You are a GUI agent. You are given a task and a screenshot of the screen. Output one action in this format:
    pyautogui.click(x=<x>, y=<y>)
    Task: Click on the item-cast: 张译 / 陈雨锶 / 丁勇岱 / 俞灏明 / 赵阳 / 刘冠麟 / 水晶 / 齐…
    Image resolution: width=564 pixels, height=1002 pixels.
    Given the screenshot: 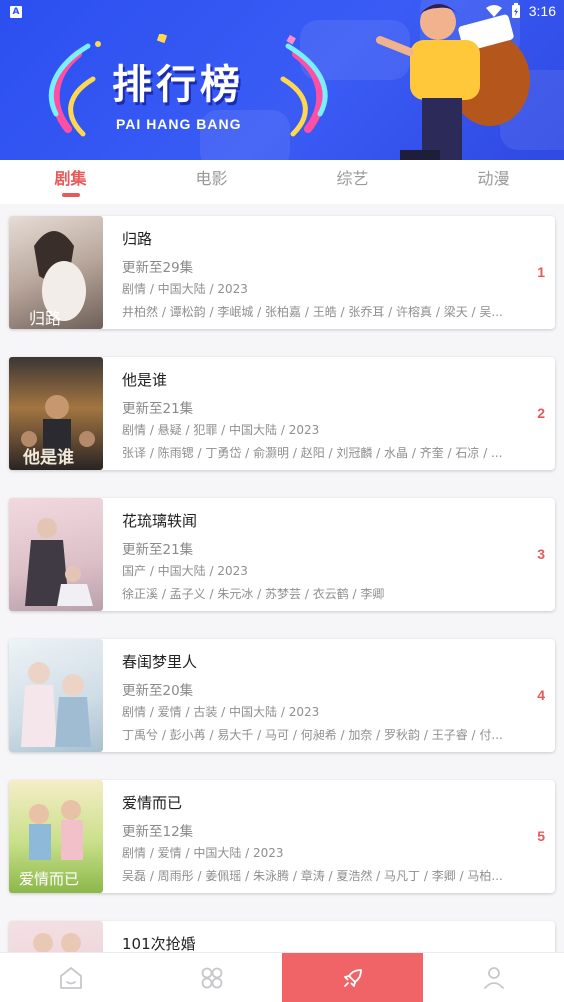 What is the action you would take?
    pyautogui.click(x=312, y=453)
    